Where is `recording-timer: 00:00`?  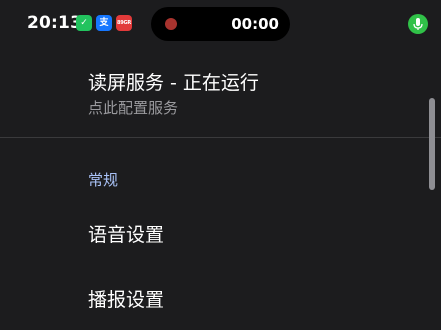 recording-timer: 00:00 is located at coordinates (255, 24).